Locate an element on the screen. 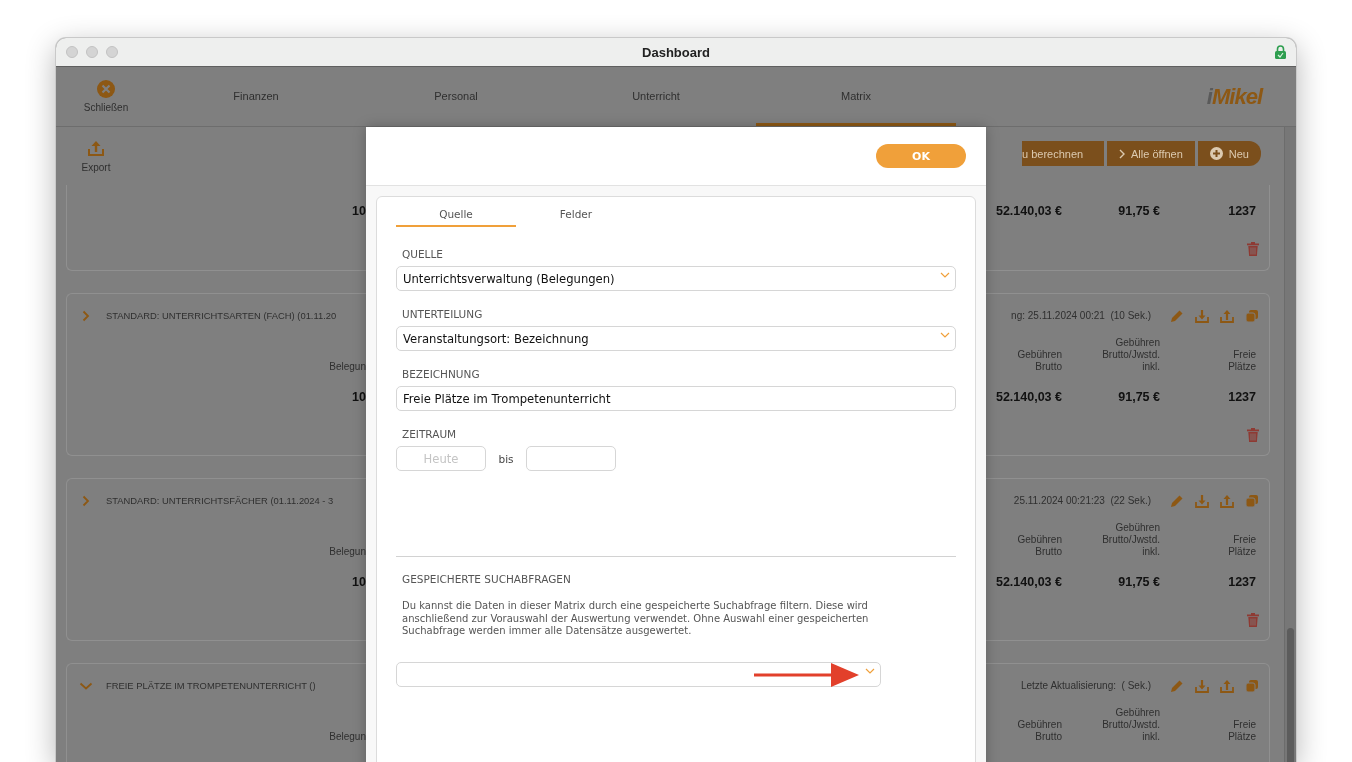  report-title: STANDARD: UNTERRICHTSFÄCHER (01.11.2024 - 3 is located at coordinates (220, 500).